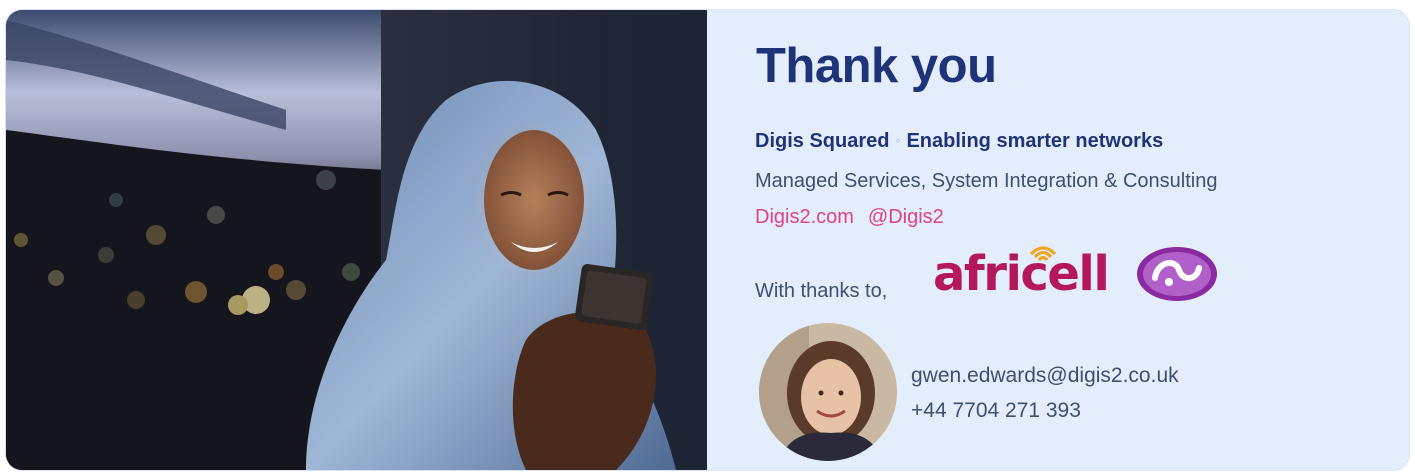 The image size is (1415, 472). I want to click on wifi-icon, so click(1043, 254).